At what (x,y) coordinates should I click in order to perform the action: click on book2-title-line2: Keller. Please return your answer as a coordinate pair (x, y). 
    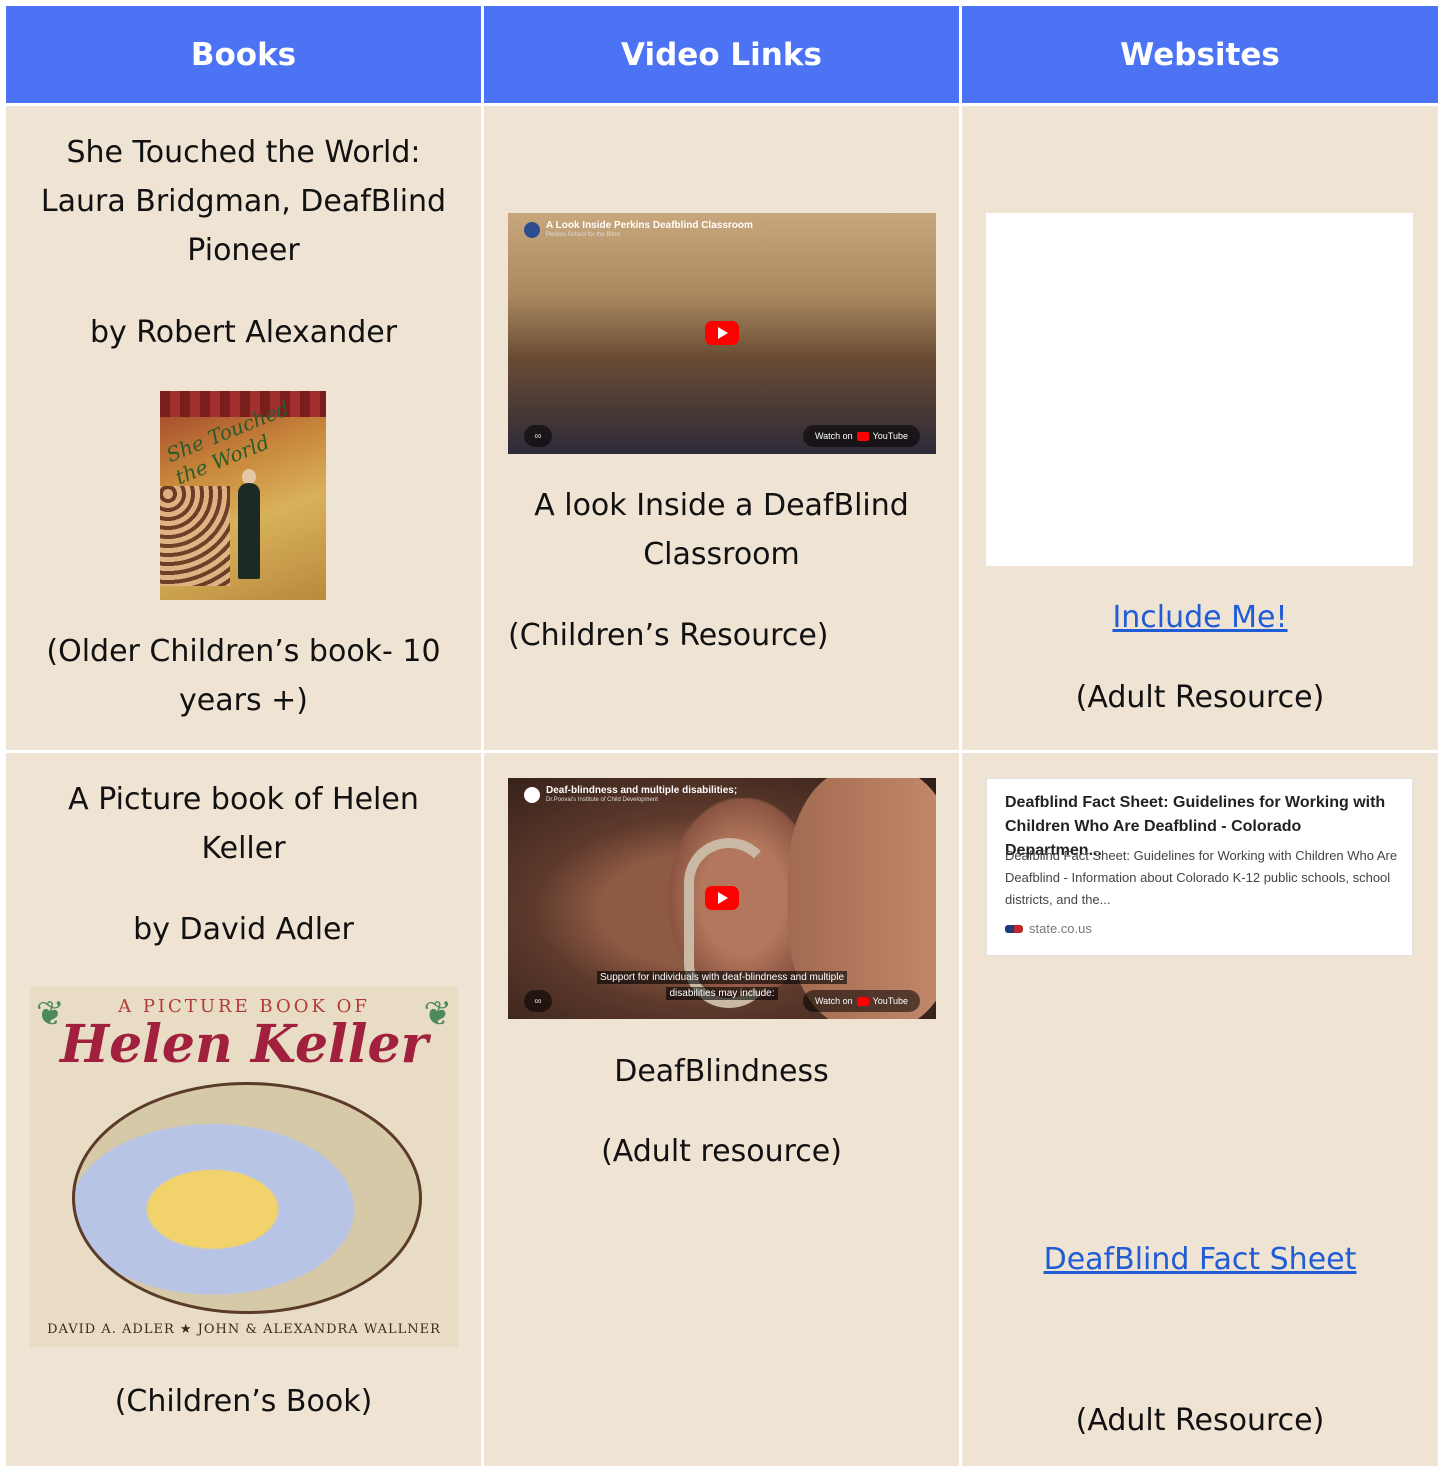
    Looking at the image, I should click on (243, 848).